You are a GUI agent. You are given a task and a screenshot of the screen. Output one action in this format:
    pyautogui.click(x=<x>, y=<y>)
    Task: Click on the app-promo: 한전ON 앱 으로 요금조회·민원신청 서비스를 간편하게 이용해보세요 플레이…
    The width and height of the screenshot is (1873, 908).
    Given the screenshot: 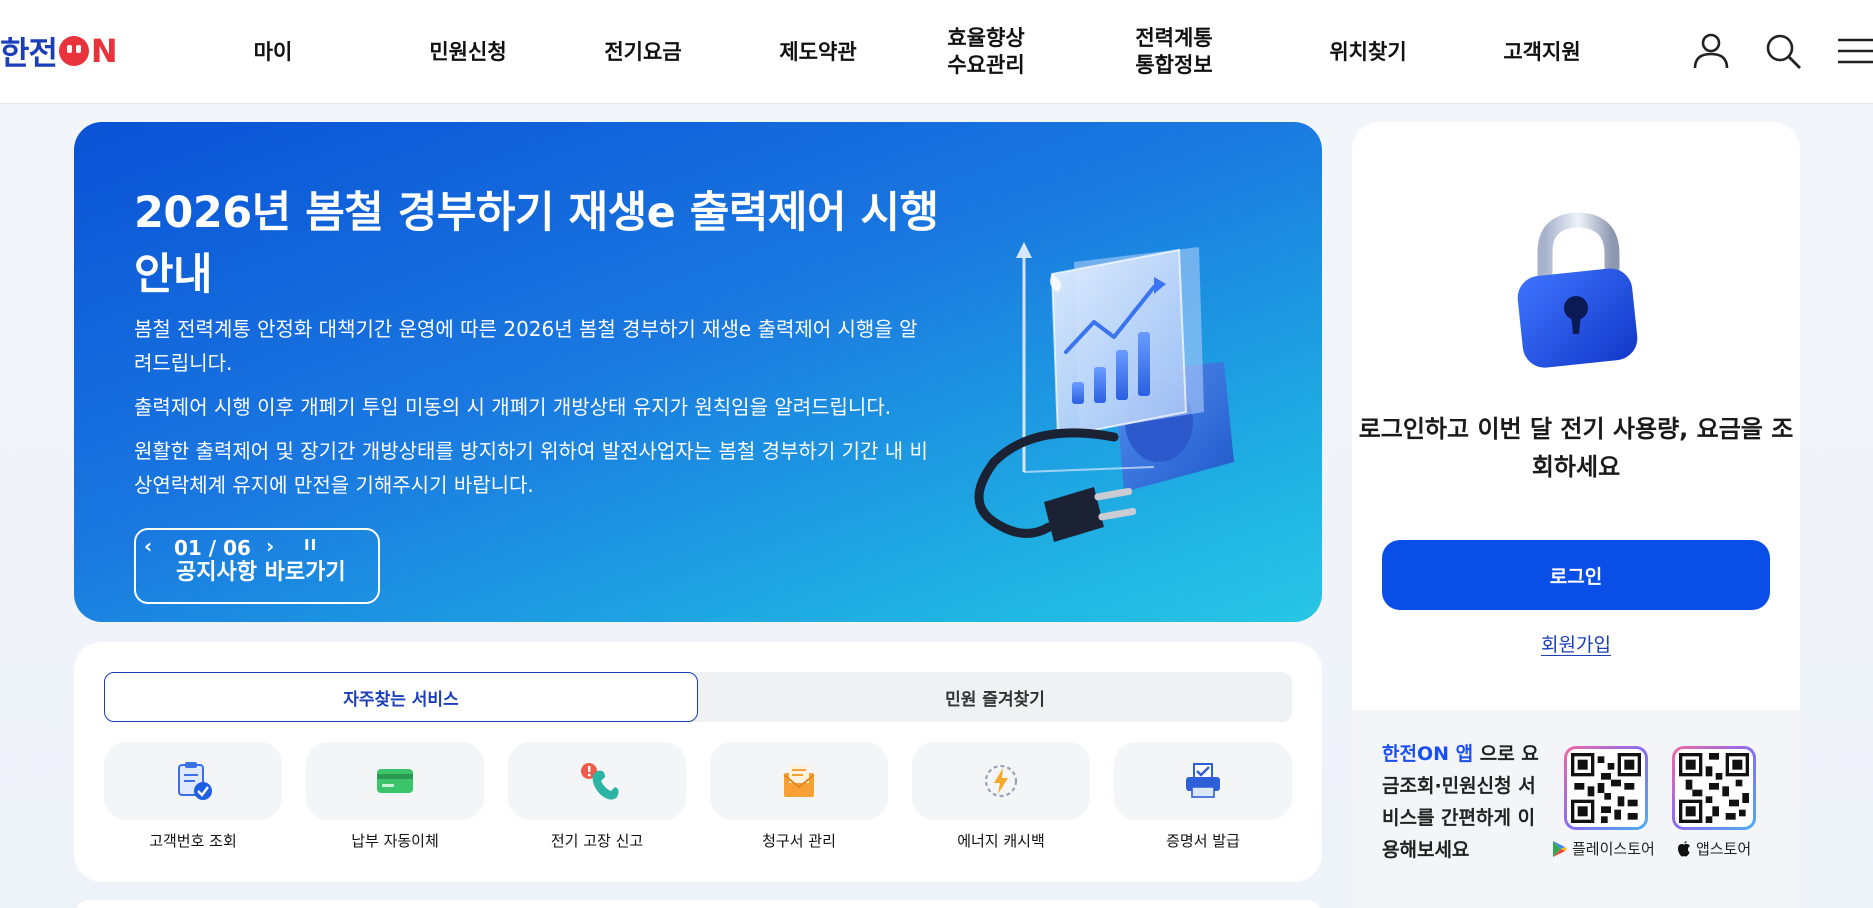 What is the action you would take?
    pyautogui.click(x=1576, y=809)
    